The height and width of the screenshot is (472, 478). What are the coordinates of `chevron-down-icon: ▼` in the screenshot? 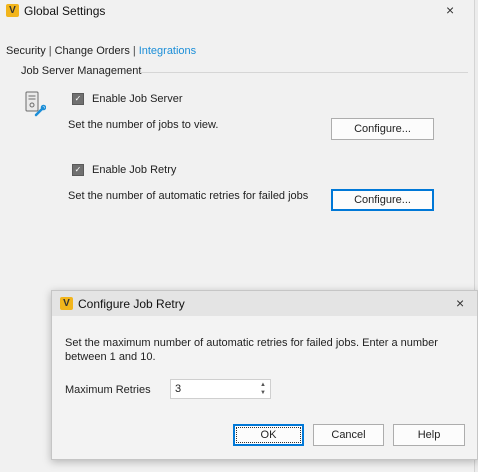 It's located at (263, 393).